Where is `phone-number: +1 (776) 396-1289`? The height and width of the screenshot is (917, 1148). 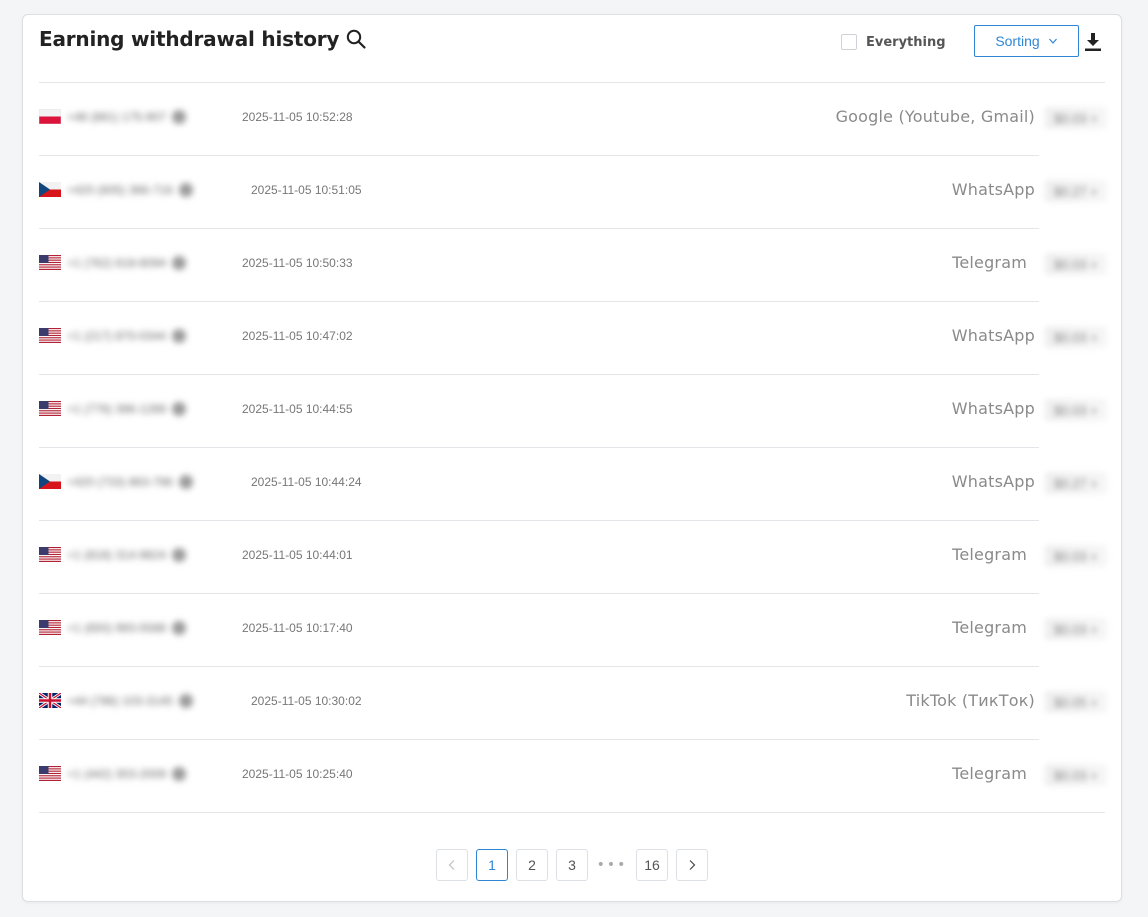 phone-number: +1 (776) 396-1289 is located at coordinates (152, 409).